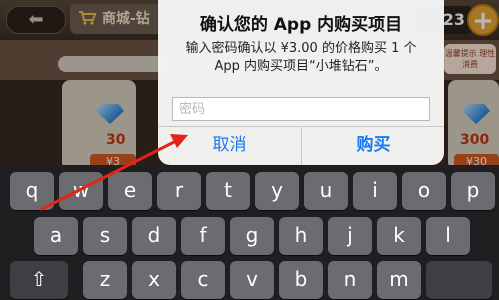 Image resolution: width=499 pixels, height=300 pixels. Describe the element at coordinates (301, 48) in the screenshot. I see `dialog-message-line1: 输入密码确认以 ¥3.00 的价格购买 1 个` at that location.